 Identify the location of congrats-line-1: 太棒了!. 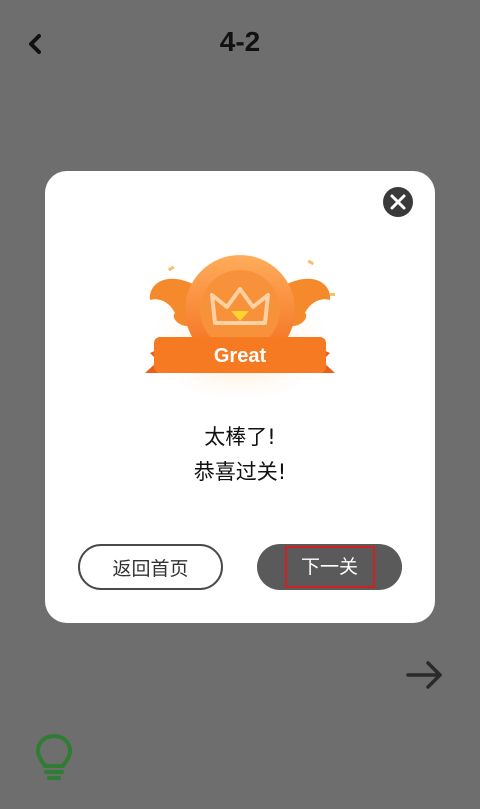
(240, 437).